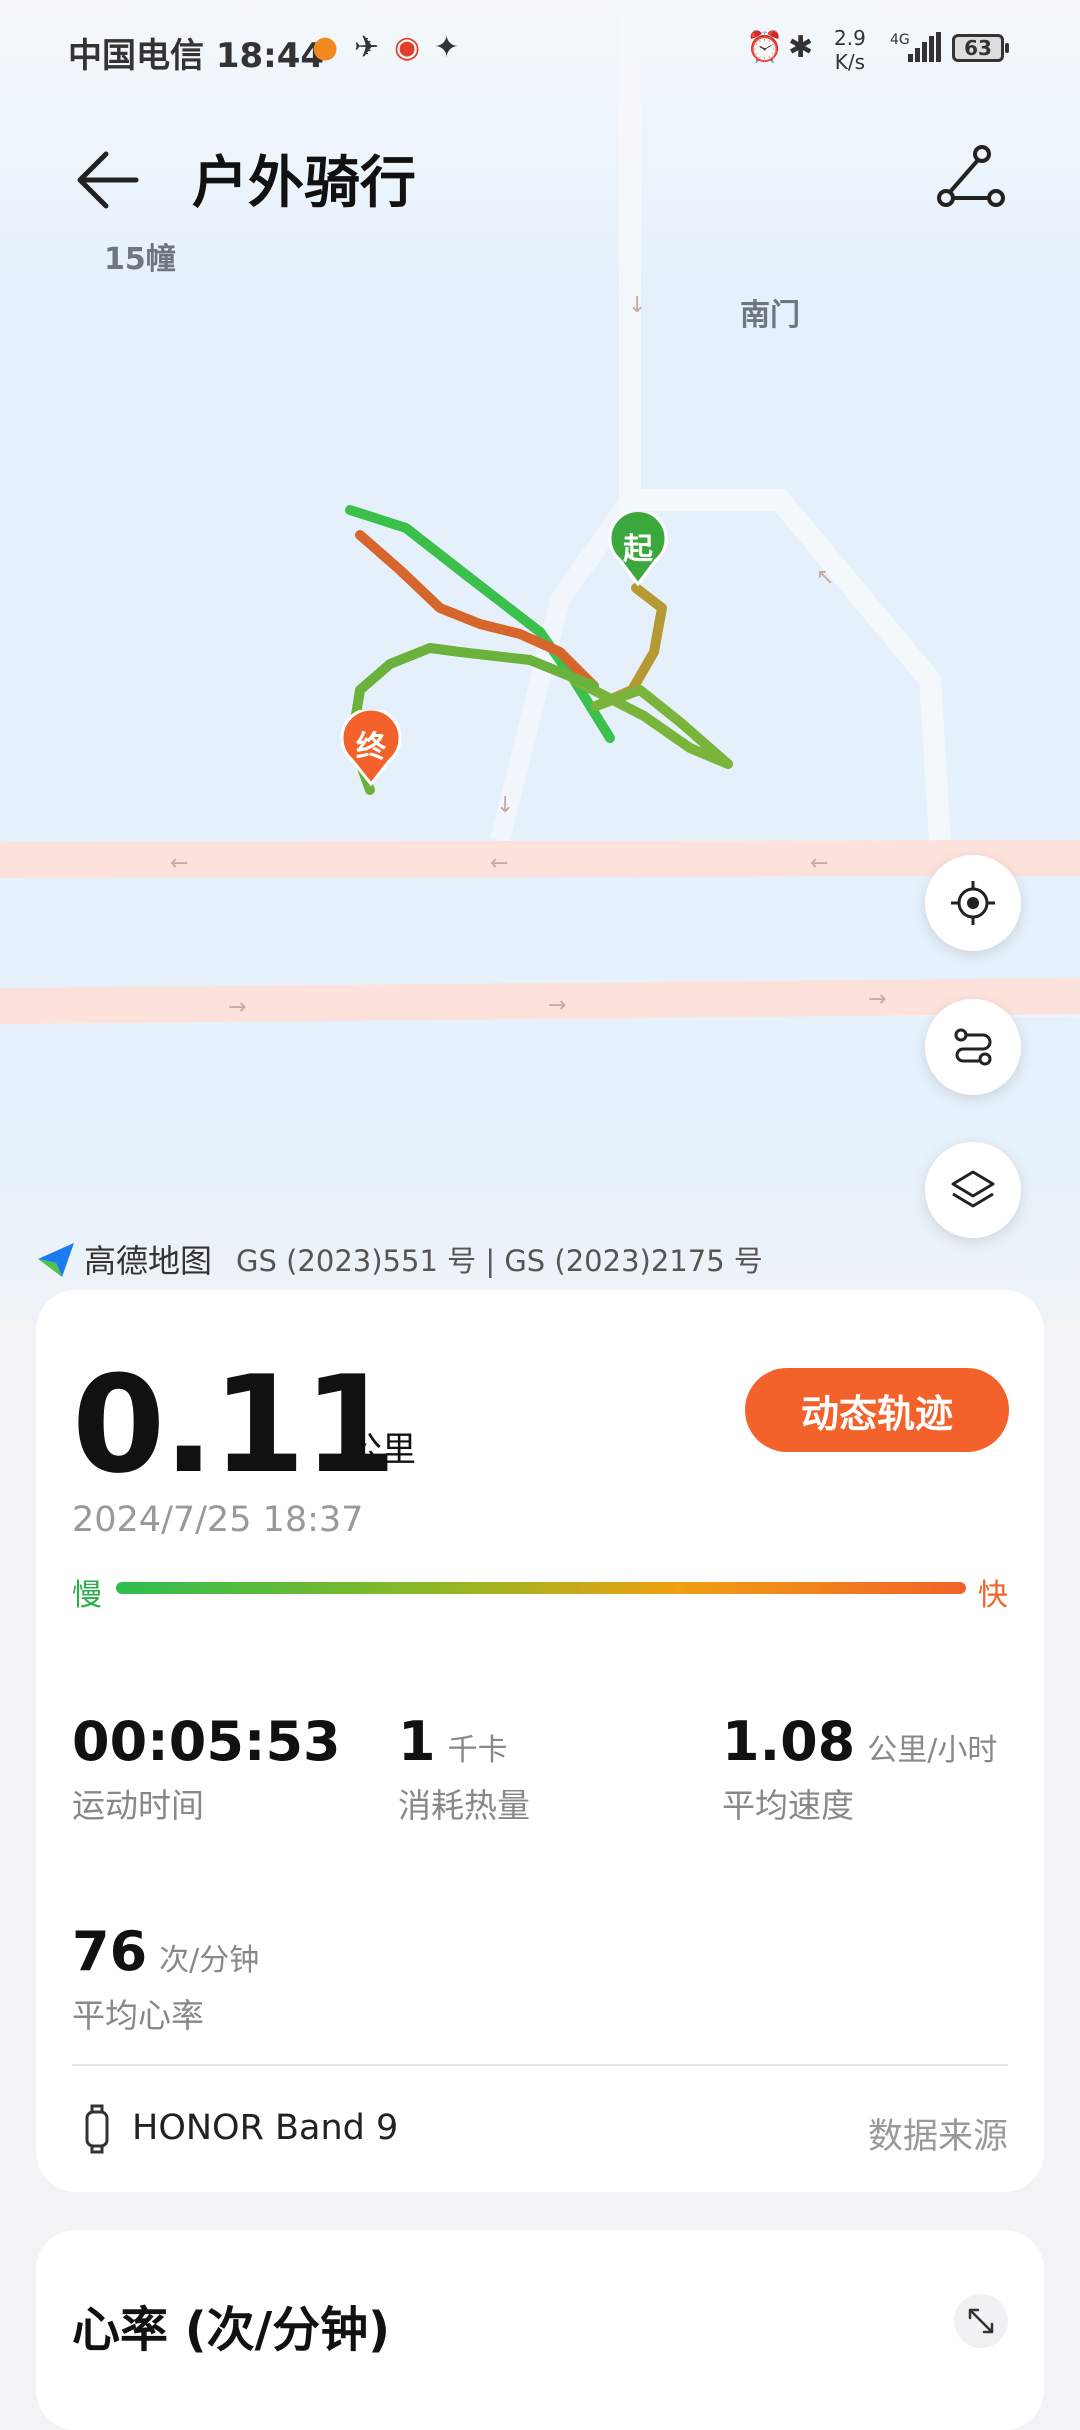 The width and height of the screenshot is (1080, 2430). I want to click on back-button, so click(110, 180).